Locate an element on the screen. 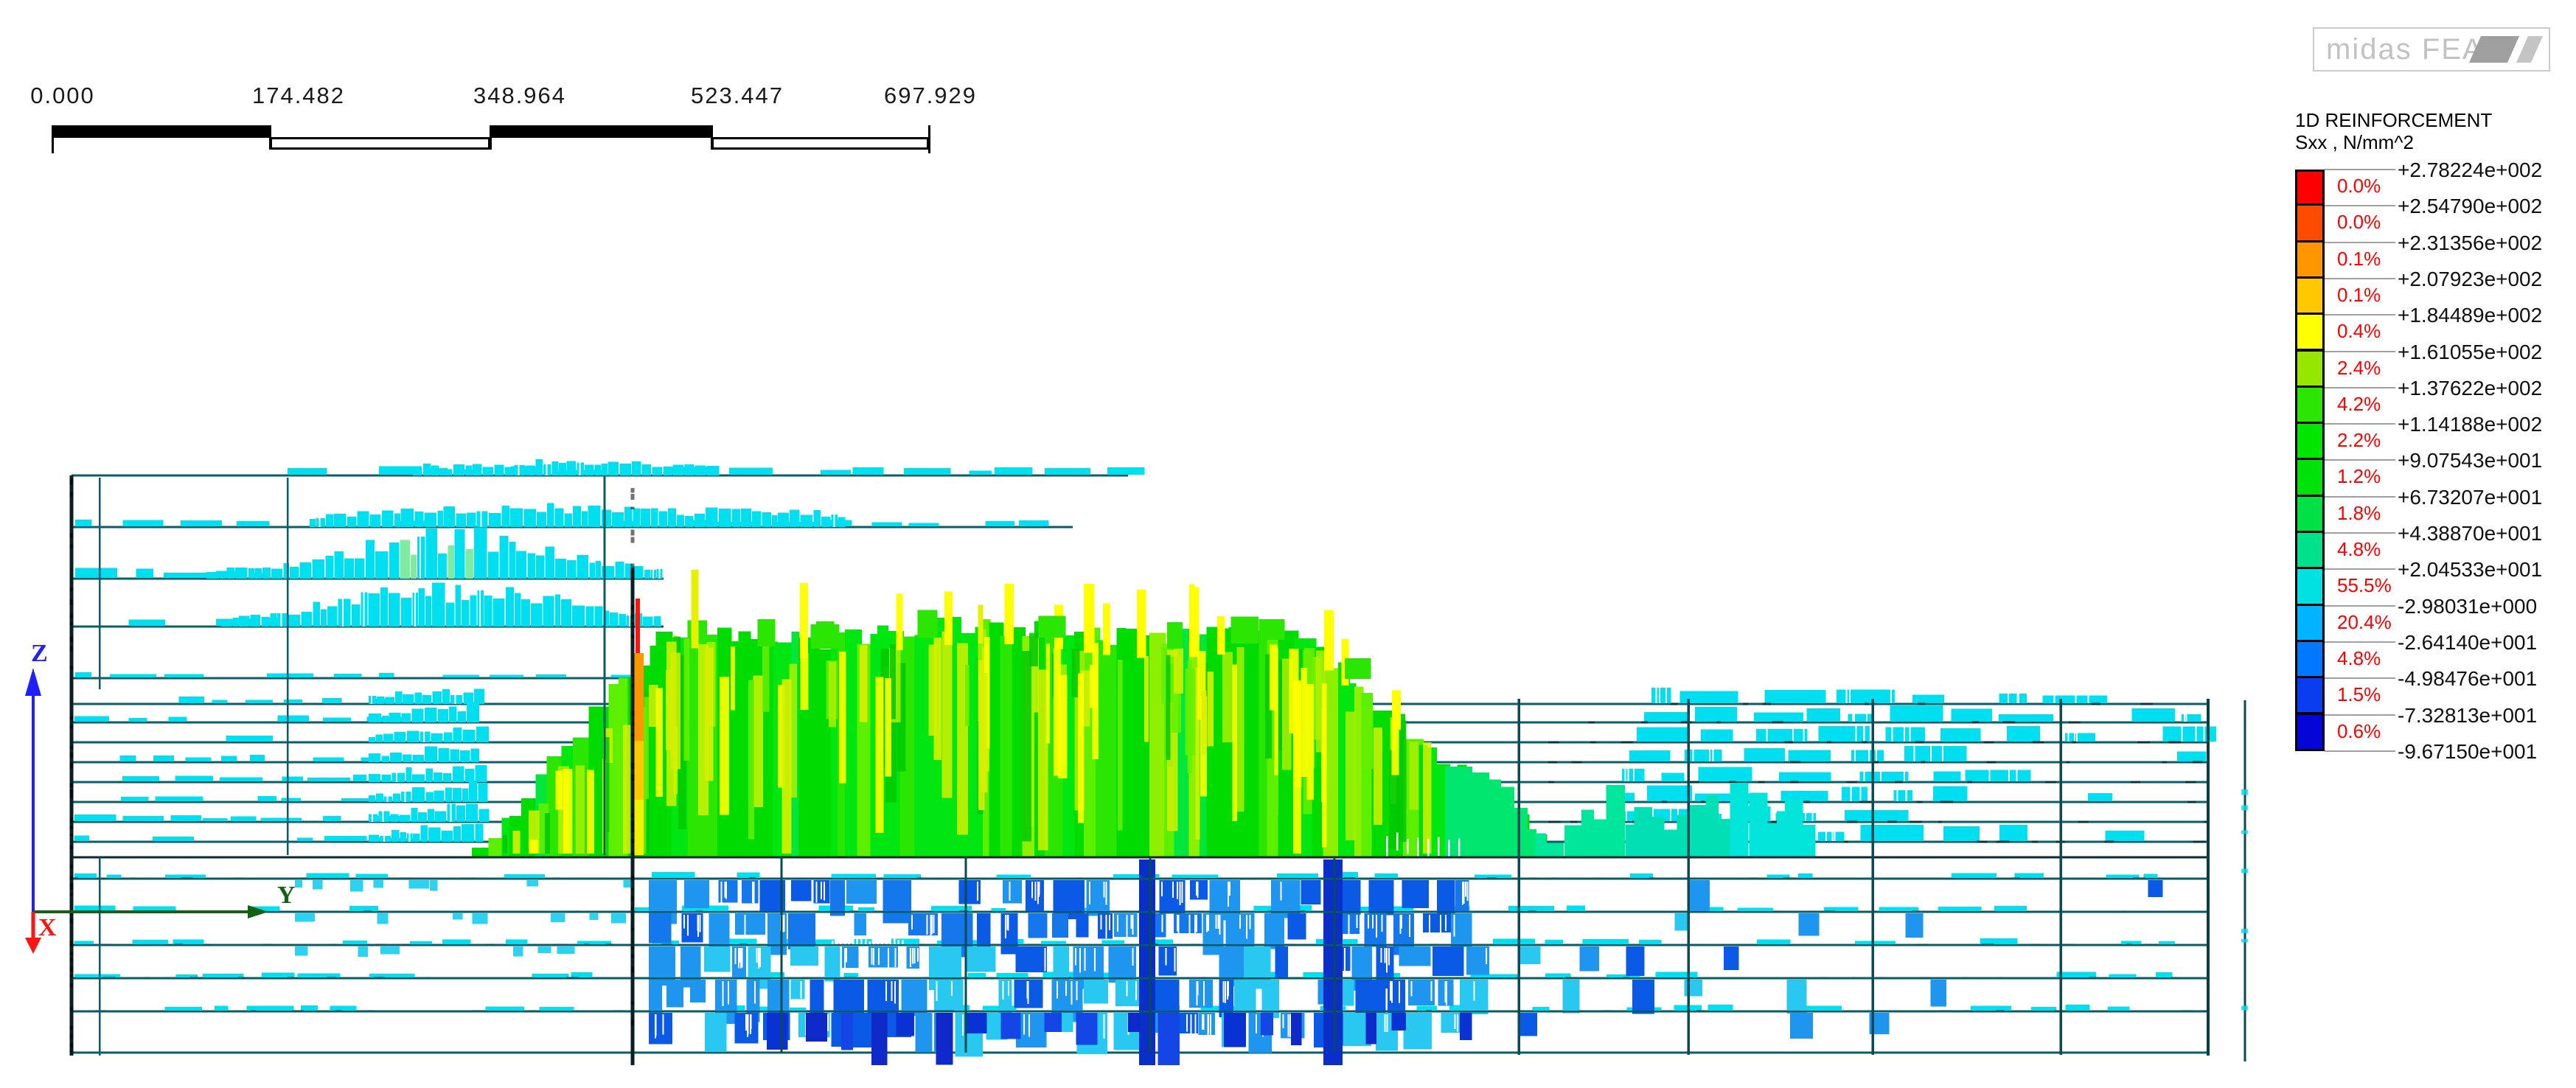 The image size is (2576, 1088). legend-value-label: +2.78224e+002 is located at coordinates (2471, 170).